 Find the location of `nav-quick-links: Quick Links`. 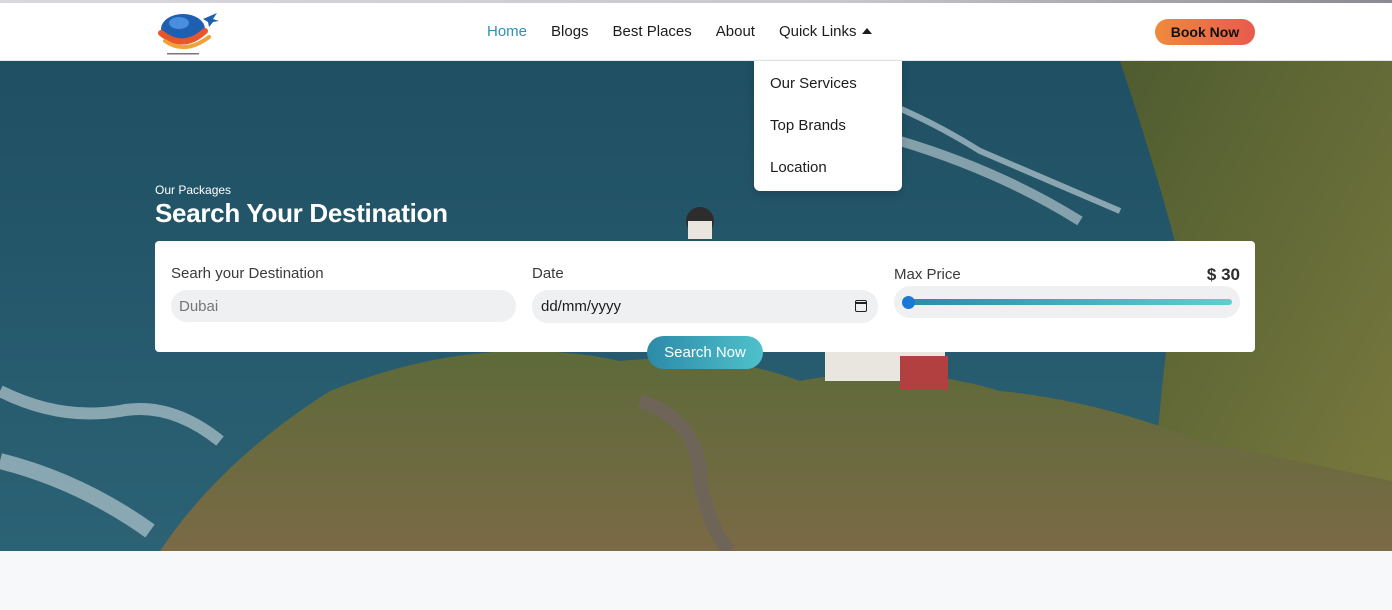

nav-quick-links: Quick Links is located at coordinates (825, 31).